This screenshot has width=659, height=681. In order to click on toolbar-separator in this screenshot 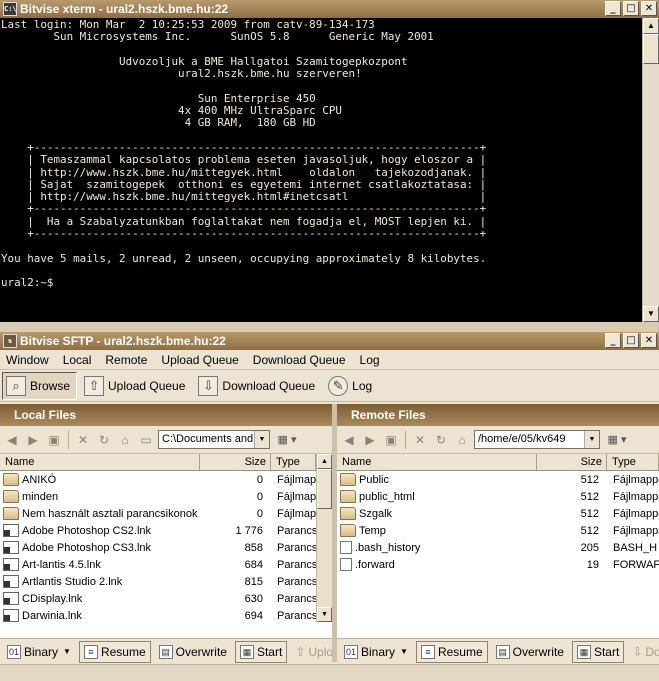, I will do `click(68, 439)`.